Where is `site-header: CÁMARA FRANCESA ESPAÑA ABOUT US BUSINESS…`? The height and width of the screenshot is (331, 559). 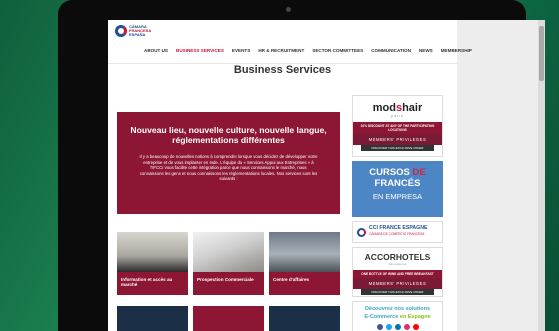
site-header: CÁMARA FRANCESA ESPAÑA ABOUT US BUSINESS… is located at coordinates (290, 42).